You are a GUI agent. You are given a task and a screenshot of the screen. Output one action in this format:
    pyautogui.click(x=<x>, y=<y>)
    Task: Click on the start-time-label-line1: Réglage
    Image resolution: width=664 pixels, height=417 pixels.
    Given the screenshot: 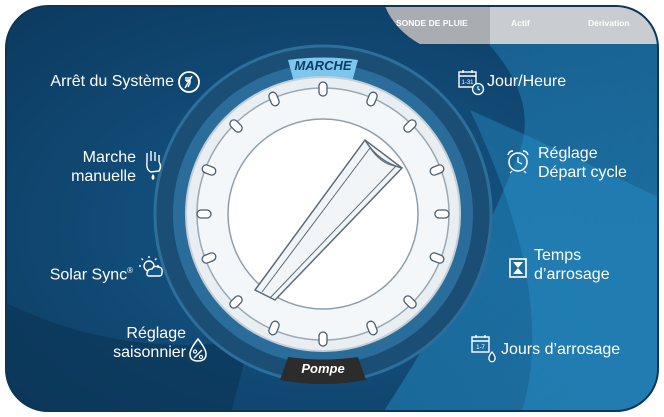 What is the action you would take?
    pyautogui.click(x=568, y=153)
    